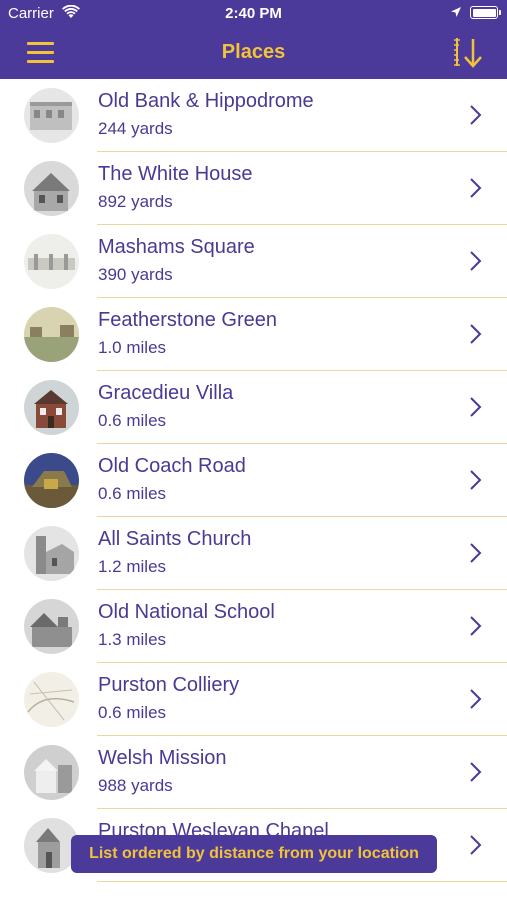 This screenshot has width=507, height=900. Describe the element at coordinates (169, 685) in the screenshot. I see `place-name: Purston Colliery` at that location.